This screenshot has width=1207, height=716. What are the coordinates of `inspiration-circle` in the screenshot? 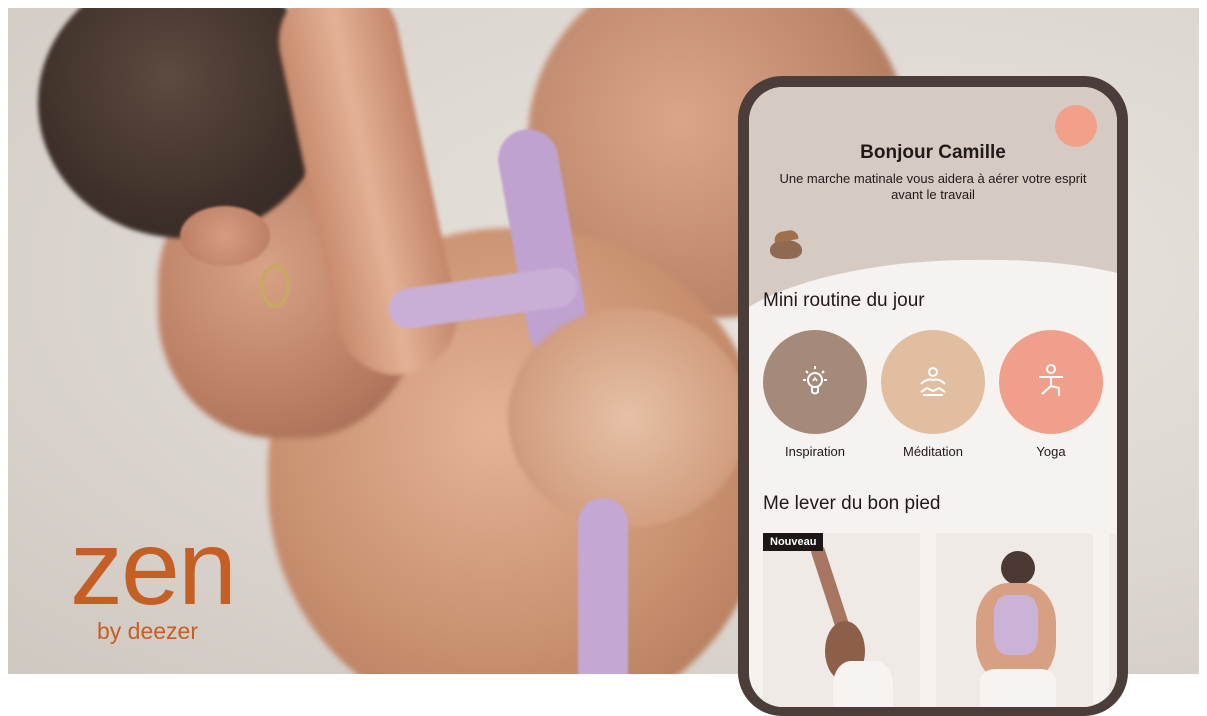 It's located at (815, 382).